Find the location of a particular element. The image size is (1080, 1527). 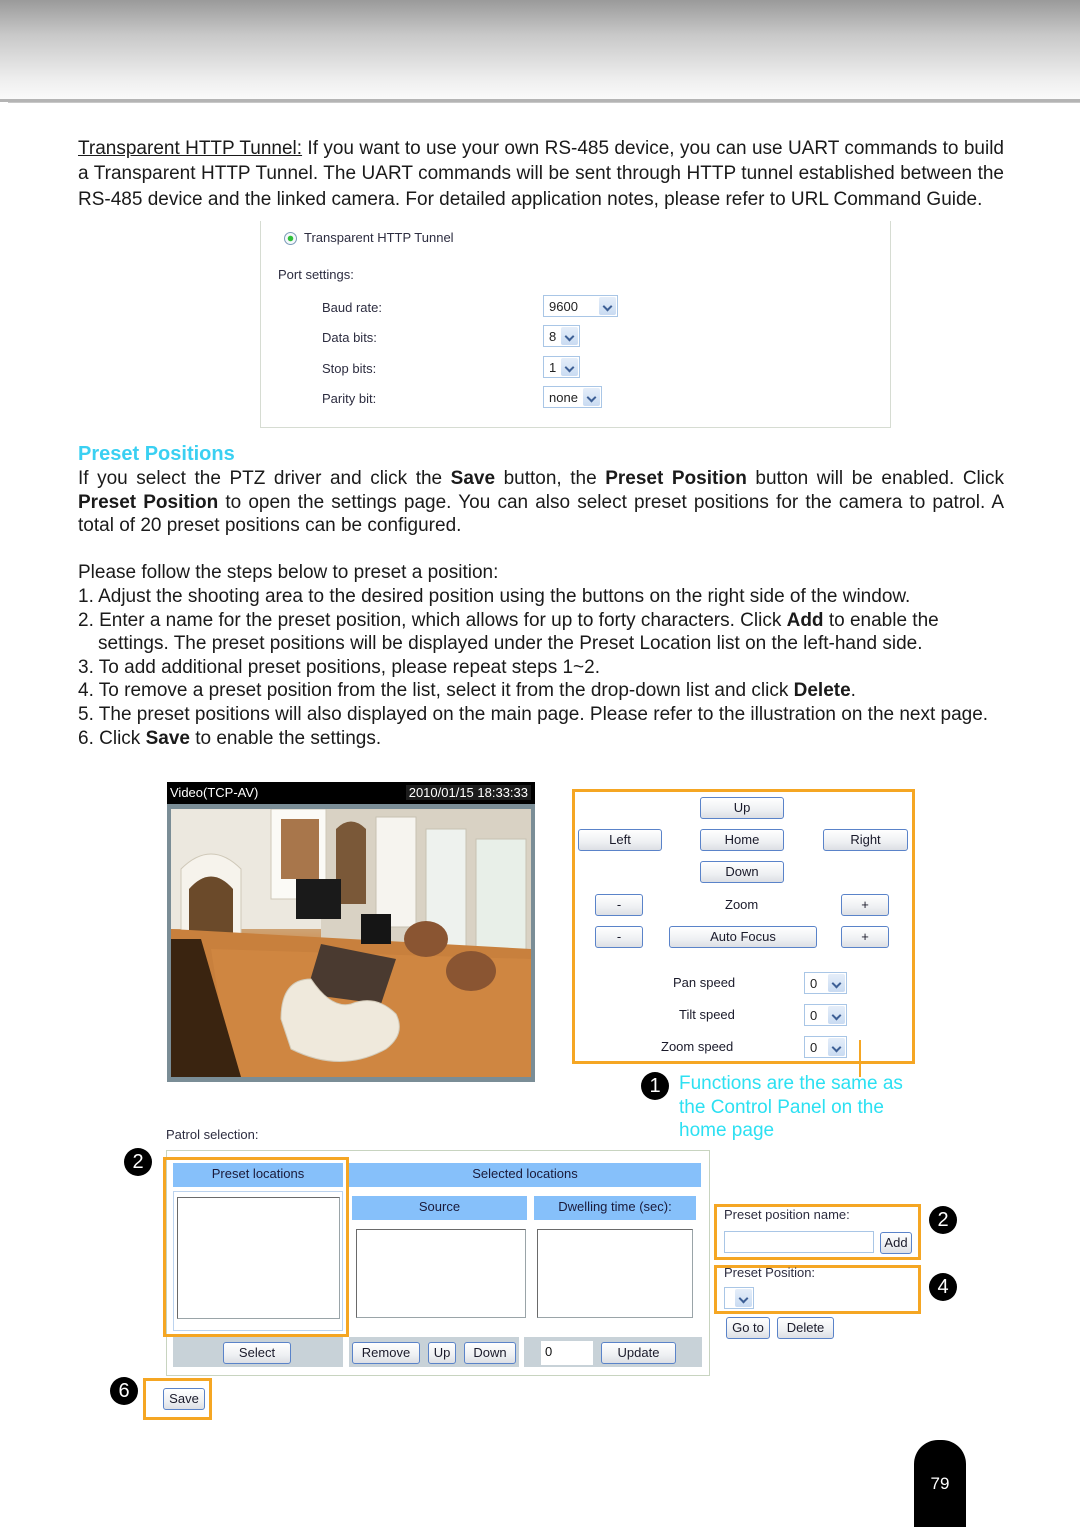

zoom-speed-value: 0 is located at coordinates (814, 1047).